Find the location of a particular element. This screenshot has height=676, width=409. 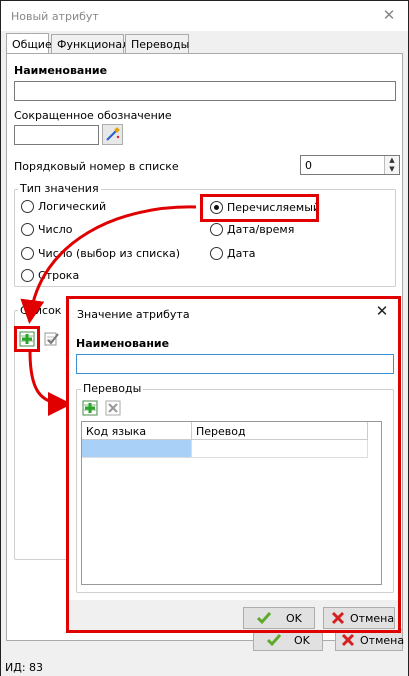

dialog-title: Значение атрибута is located at coordinates (133, 314).